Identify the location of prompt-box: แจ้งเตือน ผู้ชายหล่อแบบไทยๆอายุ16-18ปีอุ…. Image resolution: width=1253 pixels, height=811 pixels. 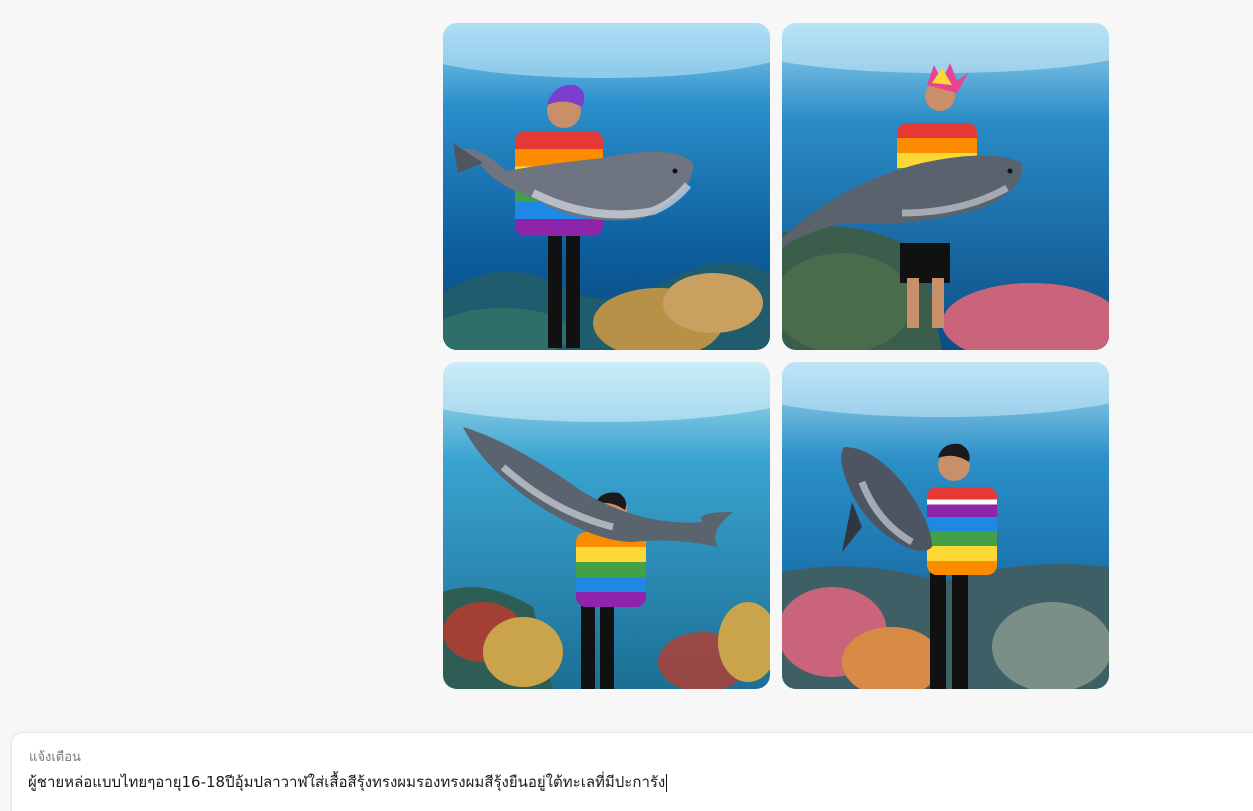
(632, 771).